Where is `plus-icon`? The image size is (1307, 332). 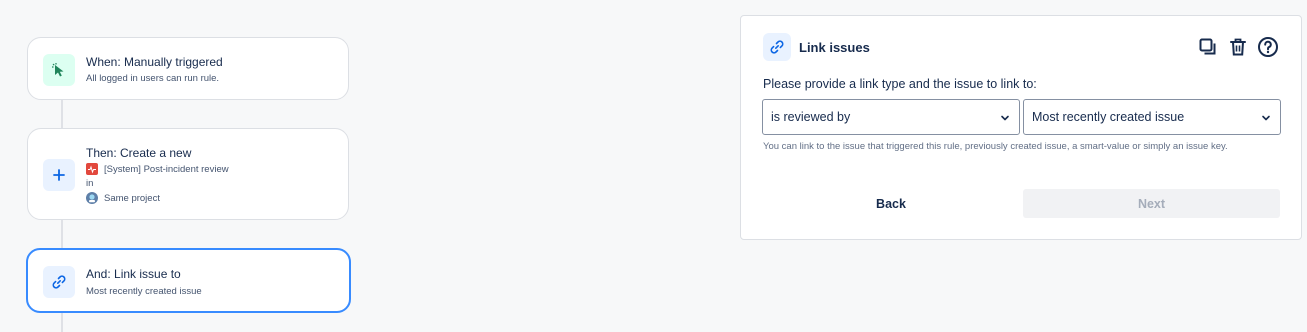 plus-icon is located at coordinates (59, 175).